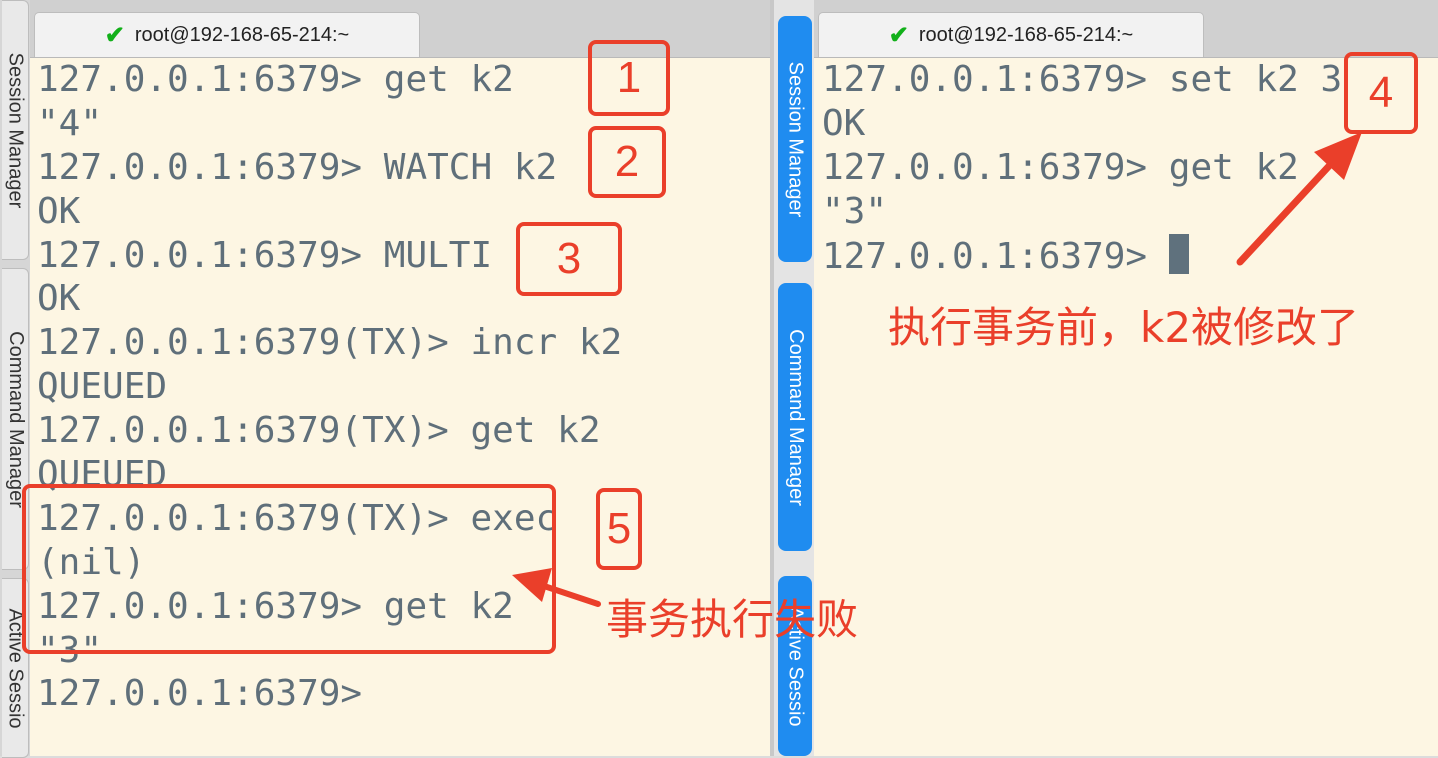  I want to click on right-tab-bar: ✔ root@192-168-65-214:~, so click(1126, 29).